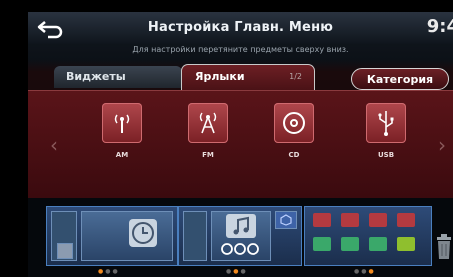  What do you see at coordinates (442, 145) in the screenshot?
I see `scroll-right-arrow-icon: ›` at bounding box center [442, 145].